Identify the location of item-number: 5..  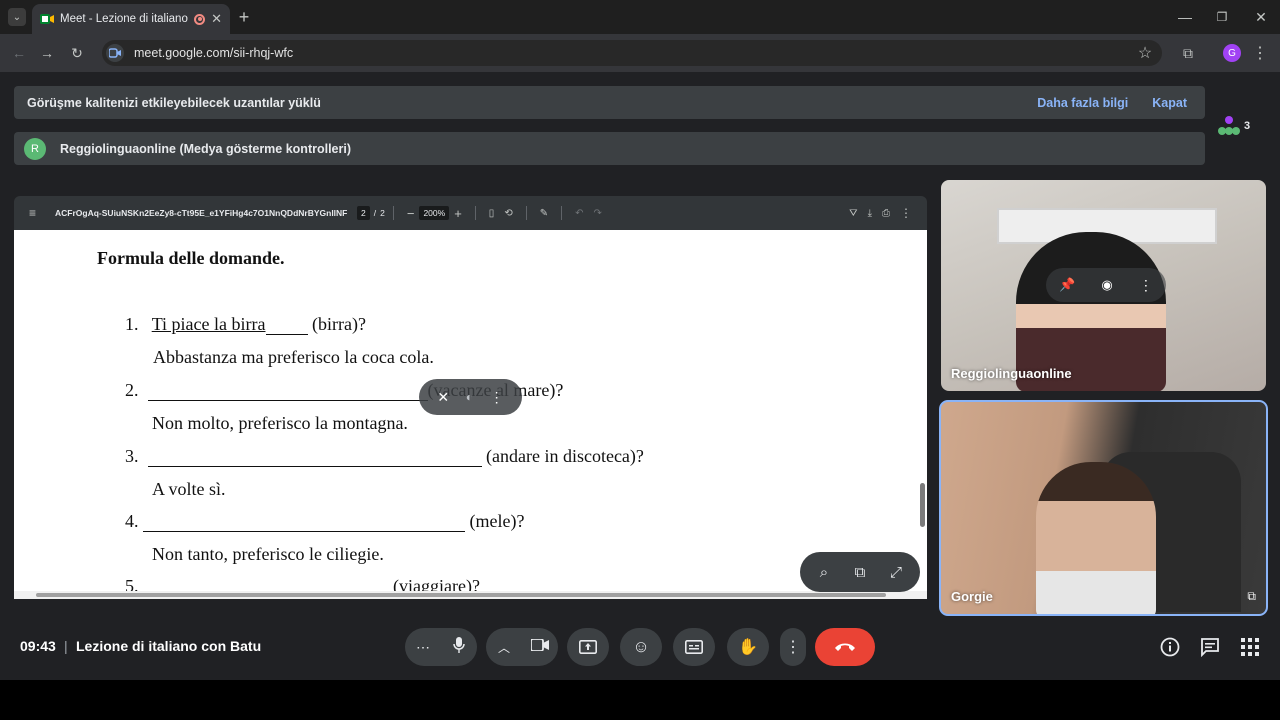
(132, 583).